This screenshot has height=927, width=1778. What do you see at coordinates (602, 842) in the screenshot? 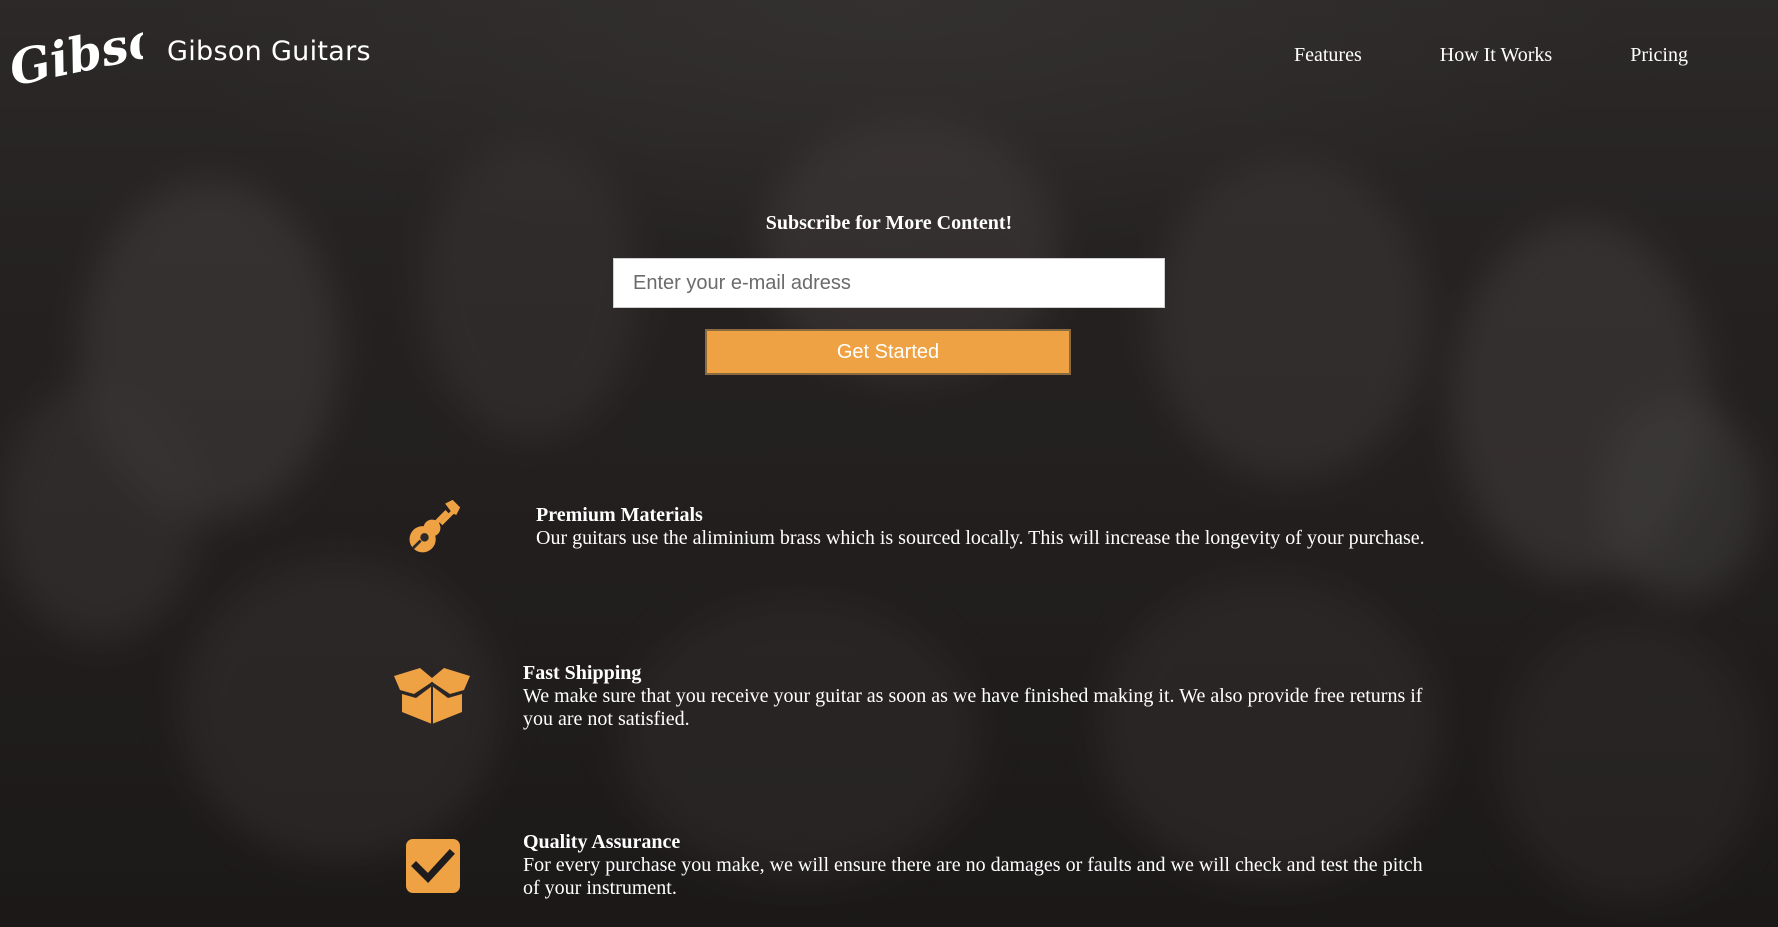
I see `feature-title: Quality Assurance` at bounding box center [602, 842].